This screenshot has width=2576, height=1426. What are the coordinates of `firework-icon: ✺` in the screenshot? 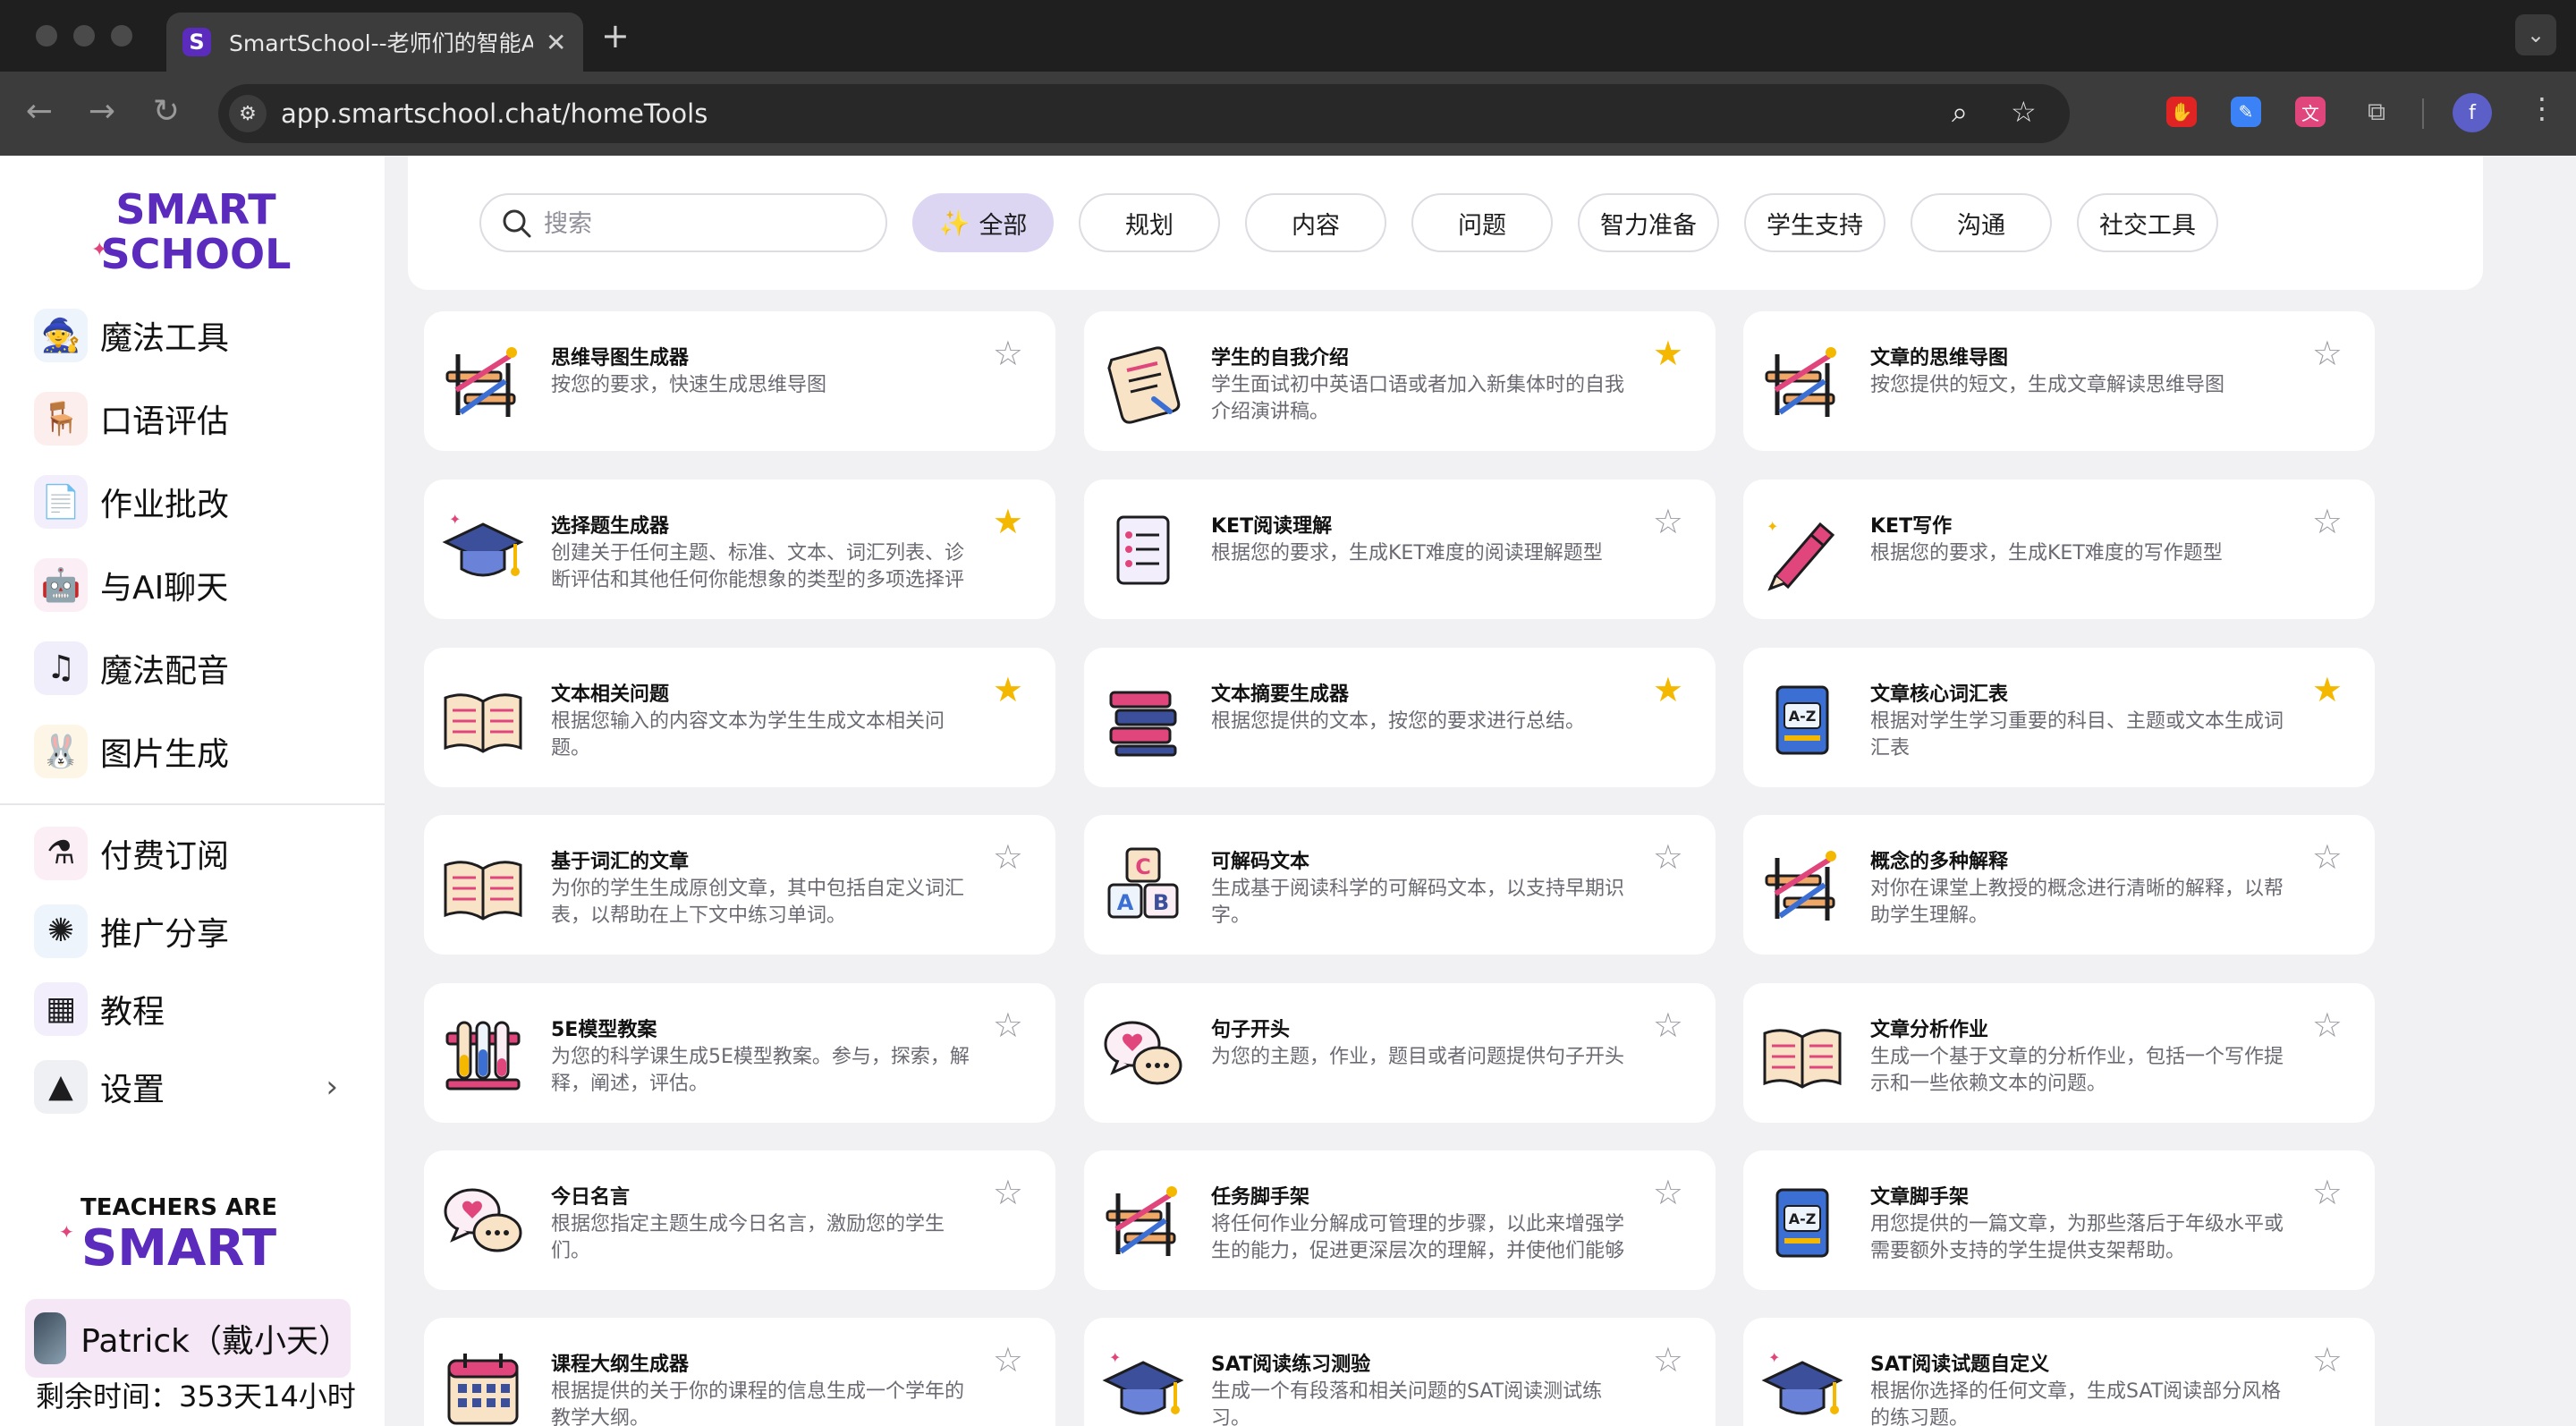 It's located at (61, 931).